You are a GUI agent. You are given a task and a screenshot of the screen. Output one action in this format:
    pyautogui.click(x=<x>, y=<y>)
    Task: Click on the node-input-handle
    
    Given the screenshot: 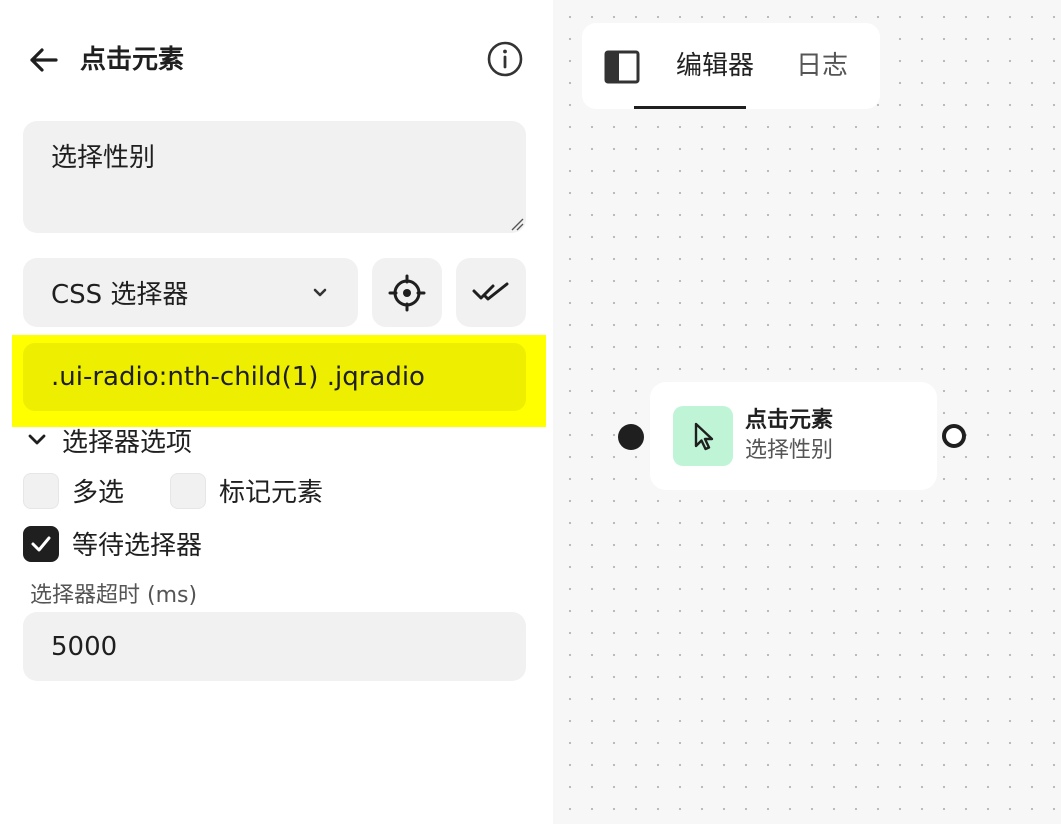 What is the action you would take?
    pyautogui.click(x=631, y=437)
    